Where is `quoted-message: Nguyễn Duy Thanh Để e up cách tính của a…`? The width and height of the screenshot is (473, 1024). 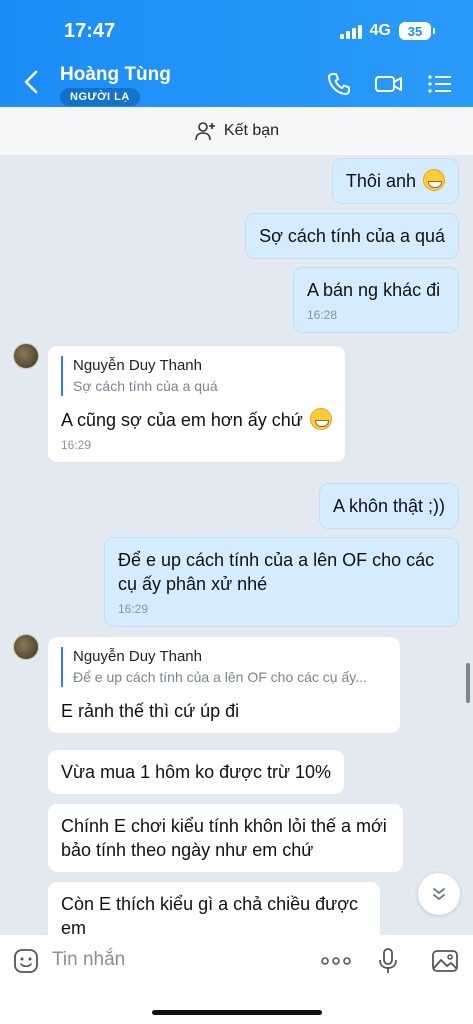
quoted-message: Nguyễn Duy Thanh Để e up cách tính của a… is located at coordinates (224, 667).